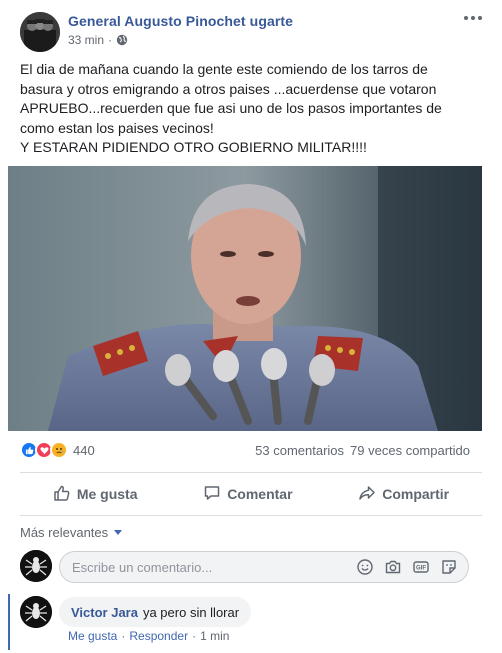  What do you see at coordinates (410, 450) in the screenshot?
I see `shares-count: 79 veces compartido` at bounding box center [410, 450].